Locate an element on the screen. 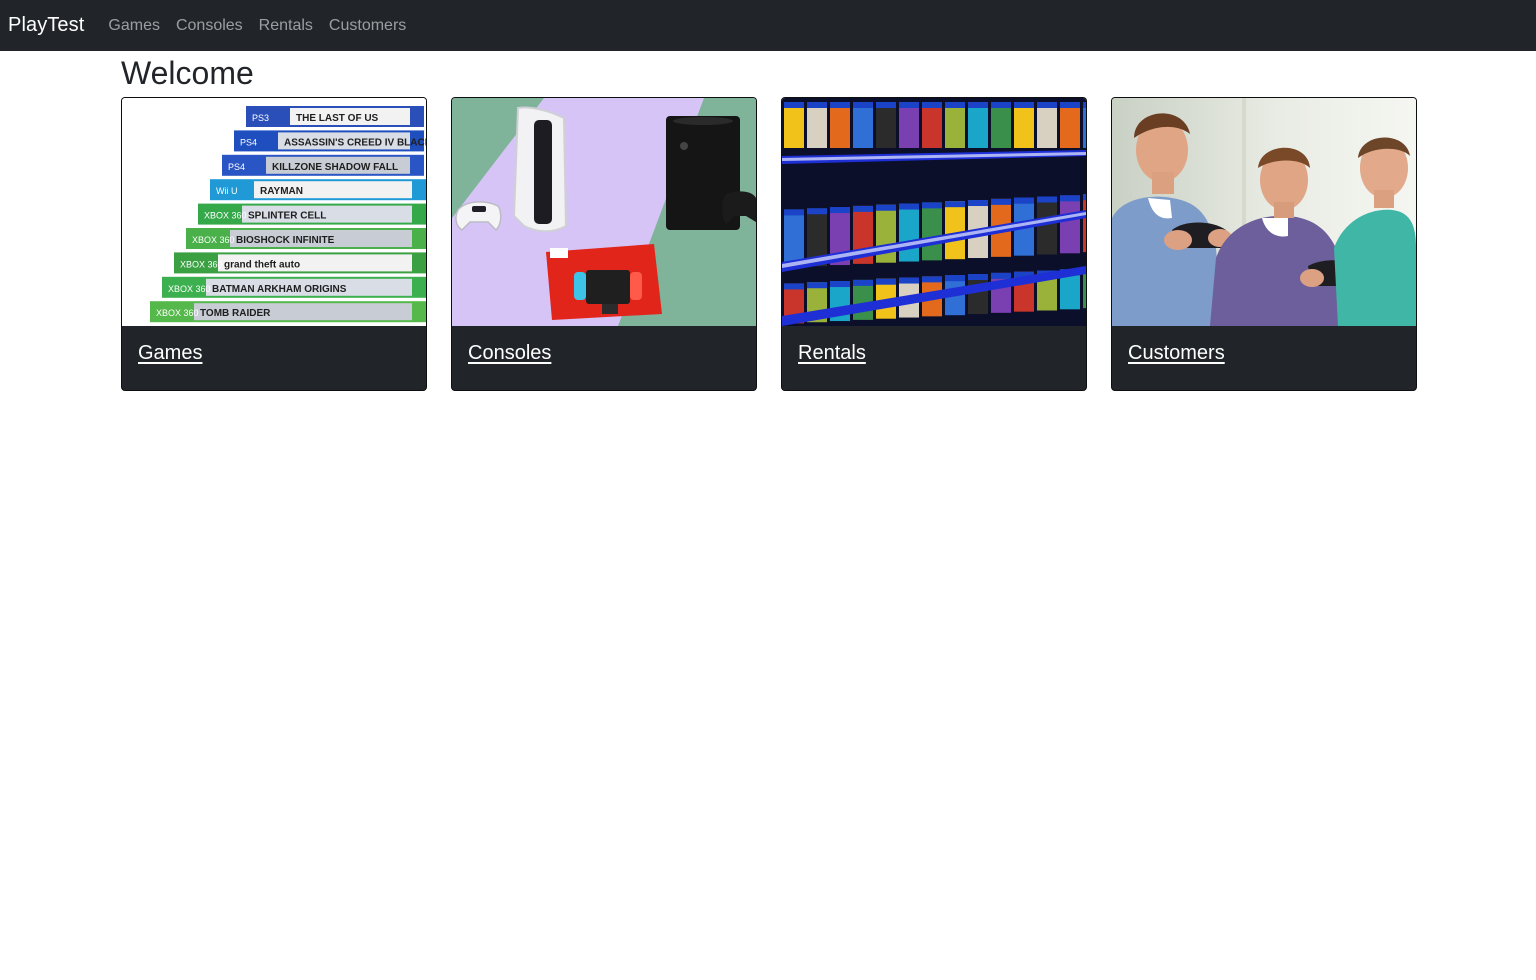 The image size is (1536, 980). svg-text: ASSASSIN'S CREED IV BLACK FLAG is located at coordinates (355, 142).